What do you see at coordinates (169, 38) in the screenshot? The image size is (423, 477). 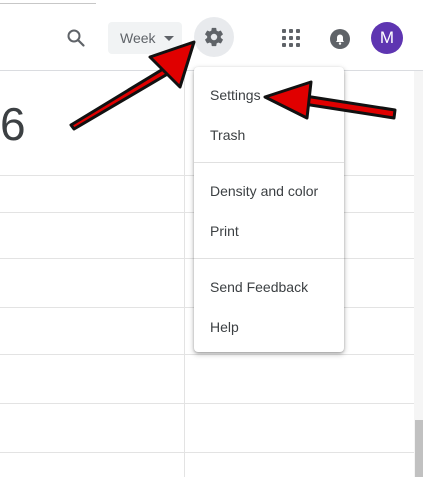 I see `chevron-down-icon` at bounding box center [169, 38].